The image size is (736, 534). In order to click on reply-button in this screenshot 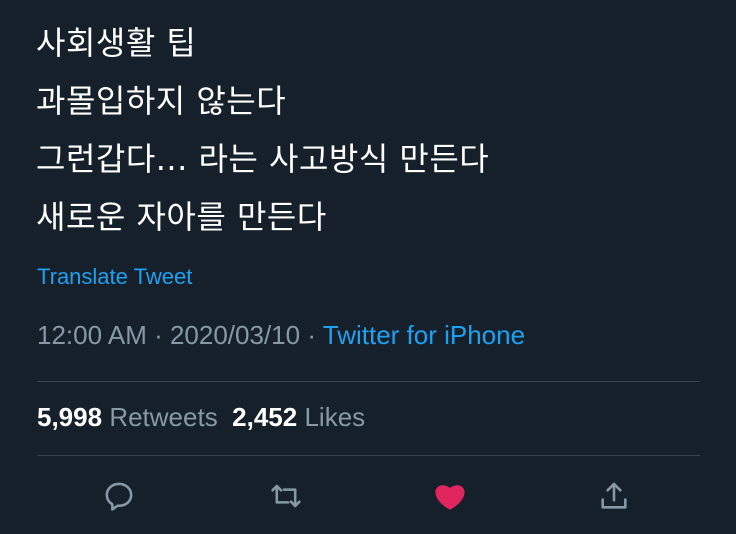, I will do `click(119, 496)`.